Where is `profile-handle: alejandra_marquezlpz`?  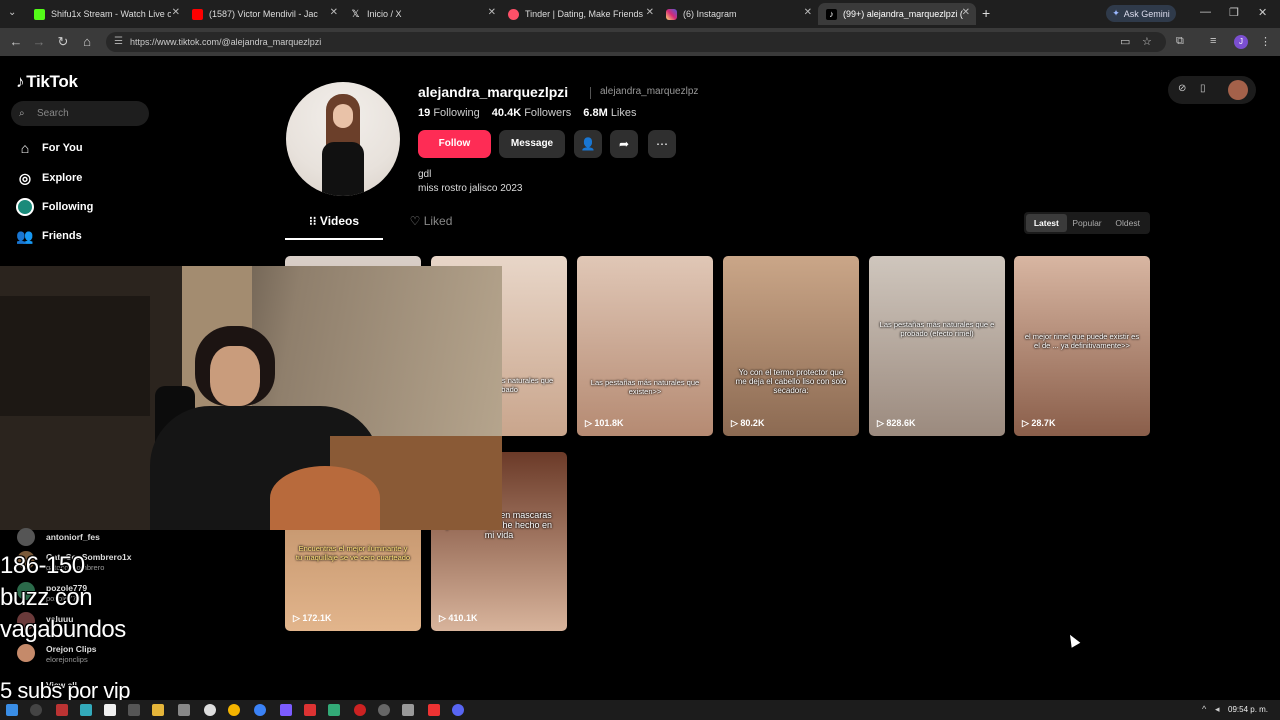
profile-handle: alejandra_marquezlpz is located at coordinates (649, 91).